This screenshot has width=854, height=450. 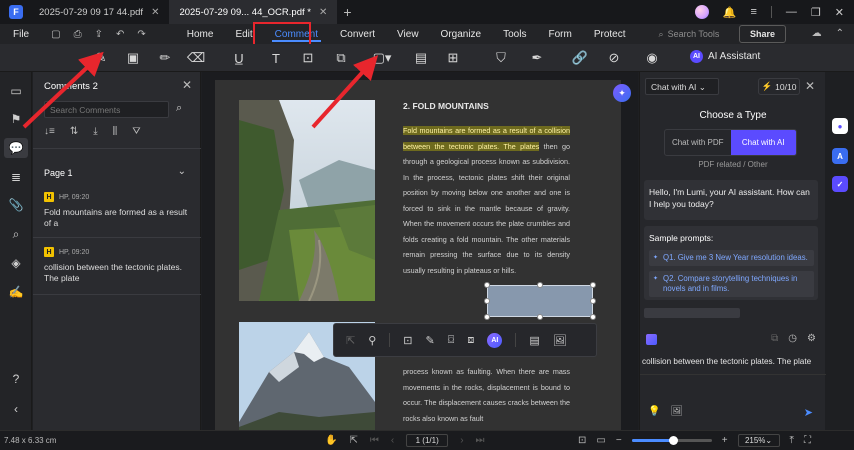 I want to click on page-layout-icon: ⊡, so click(x=582, y=440).